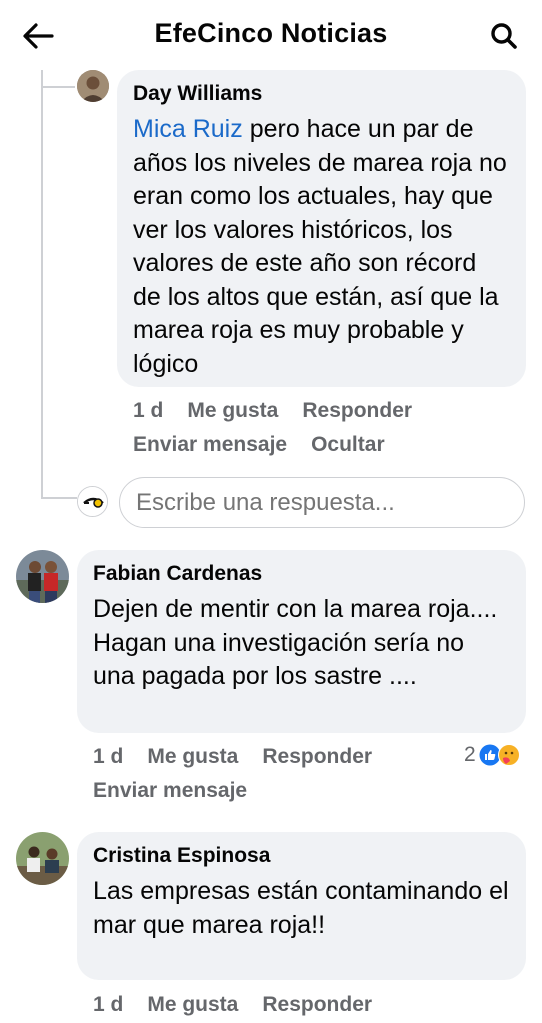  I want to click on top-bar: EfeCinco Noticias, so click(271, 35).